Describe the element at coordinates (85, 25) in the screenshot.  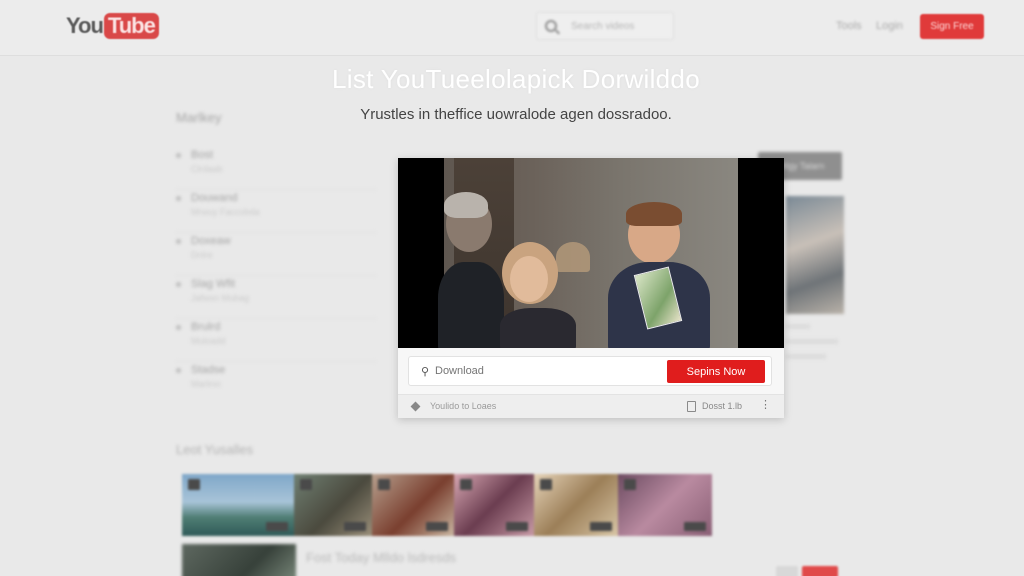
I see `logo-text: You` at that location.